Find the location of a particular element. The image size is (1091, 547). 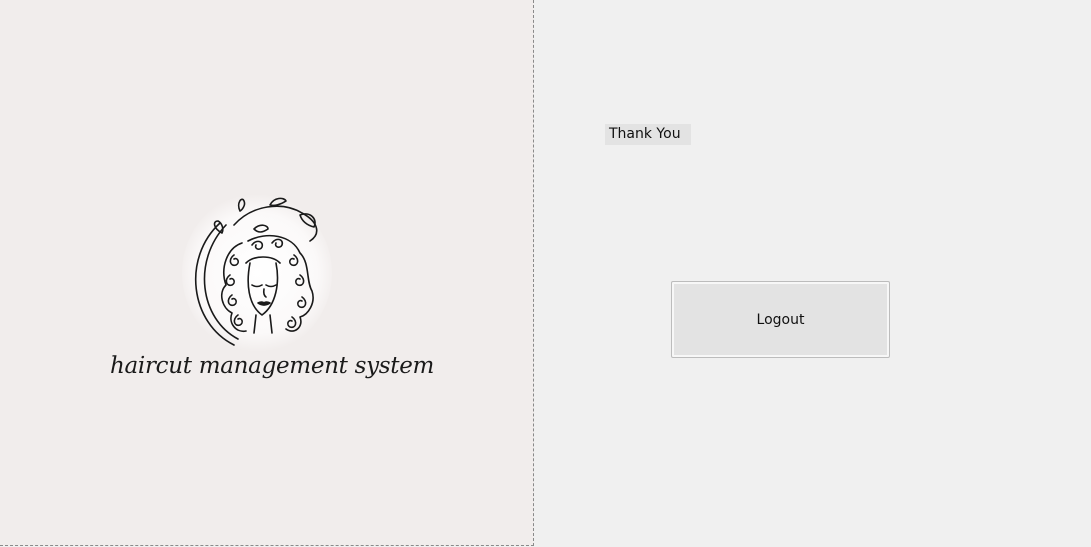

logo: haircut management system is located at coordinates (272, 290).